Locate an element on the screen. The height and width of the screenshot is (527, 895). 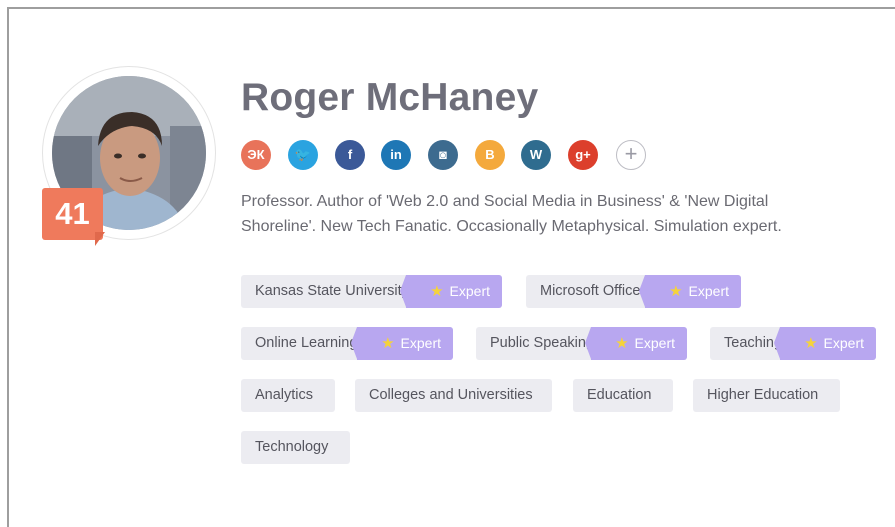
facebook-icon: f is located at coordinates (350, 155).